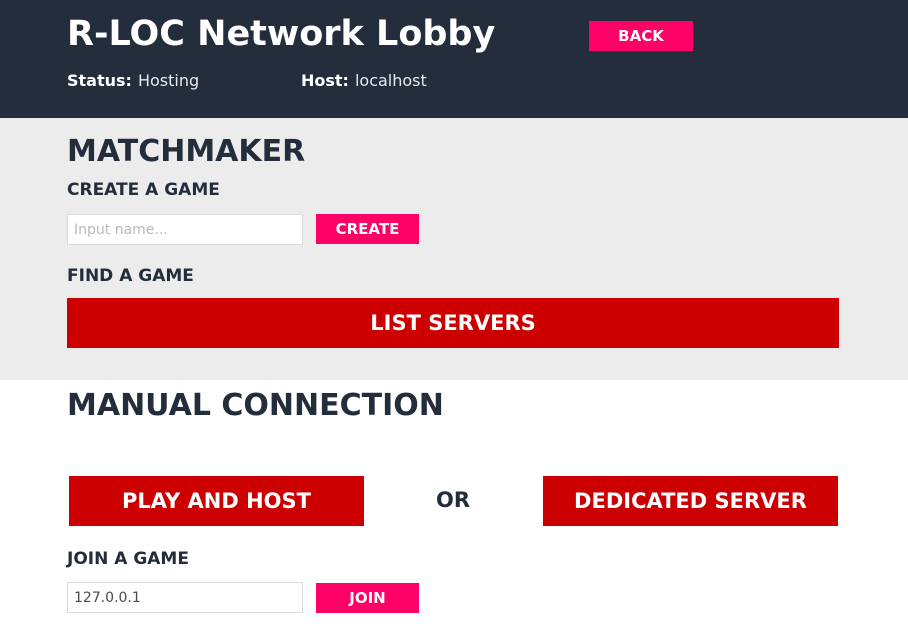 This screenshot has width=908, height=640. I want to click on create-button: CREATE, so click(367, 229).